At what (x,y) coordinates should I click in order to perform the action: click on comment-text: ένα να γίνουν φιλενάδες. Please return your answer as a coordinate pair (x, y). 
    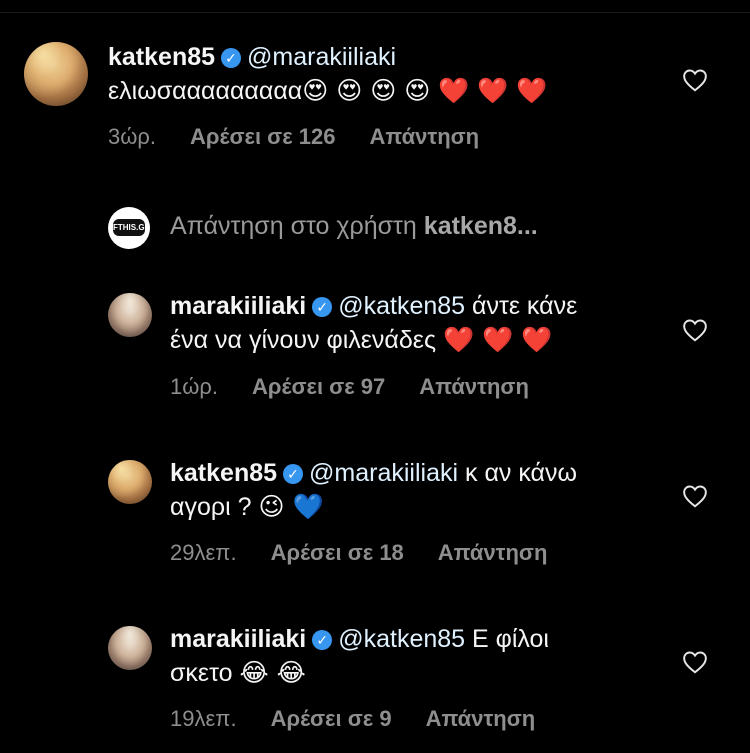
    Looking at the image, I should click on (303, 340).